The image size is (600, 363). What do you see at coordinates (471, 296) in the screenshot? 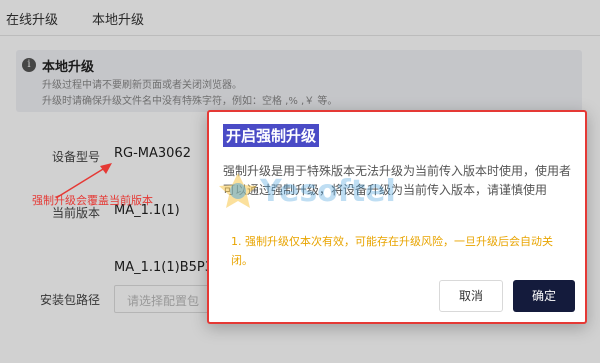
I see `cancel-button: 取消` at bounding box center [471, 296].